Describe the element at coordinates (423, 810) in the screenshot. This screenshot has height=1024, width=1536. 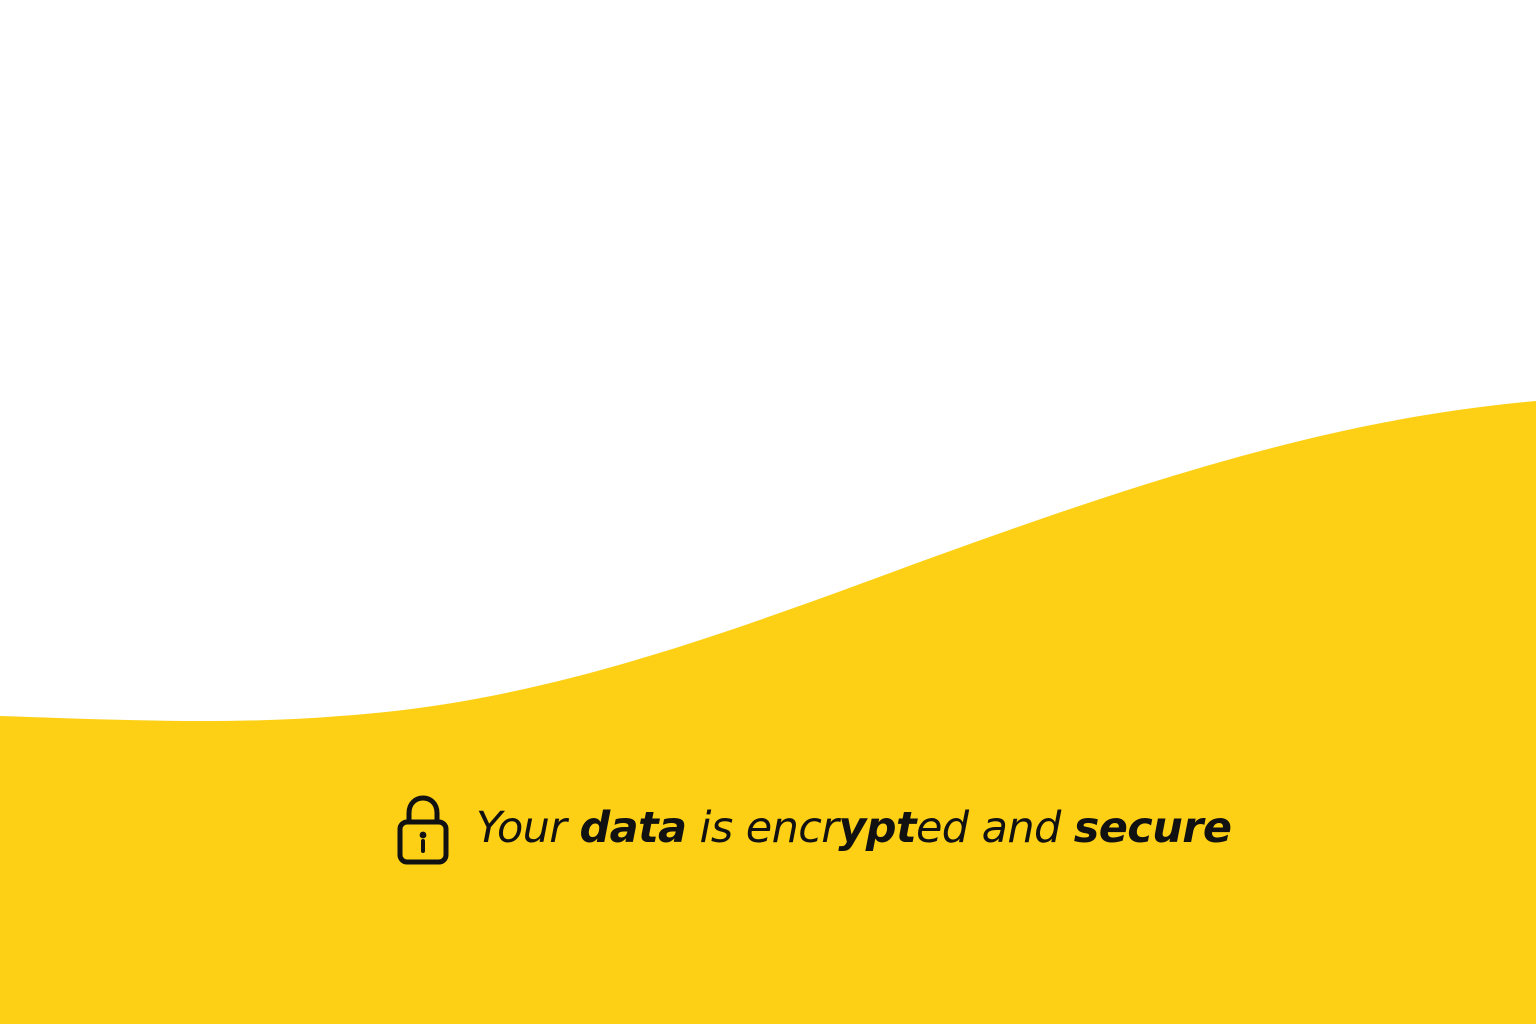
I see `lock-shackle` at that location.